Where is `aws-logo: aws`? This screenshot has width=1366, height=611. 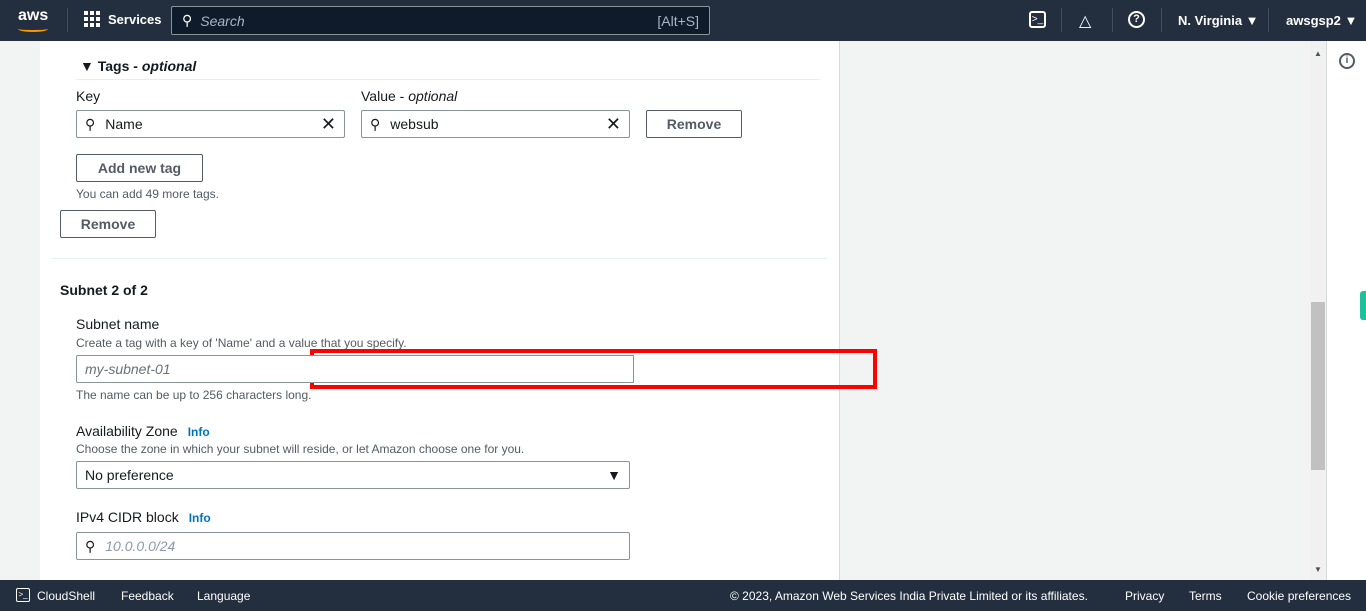 aws-logo: aws is located at coordinates (33, 19).